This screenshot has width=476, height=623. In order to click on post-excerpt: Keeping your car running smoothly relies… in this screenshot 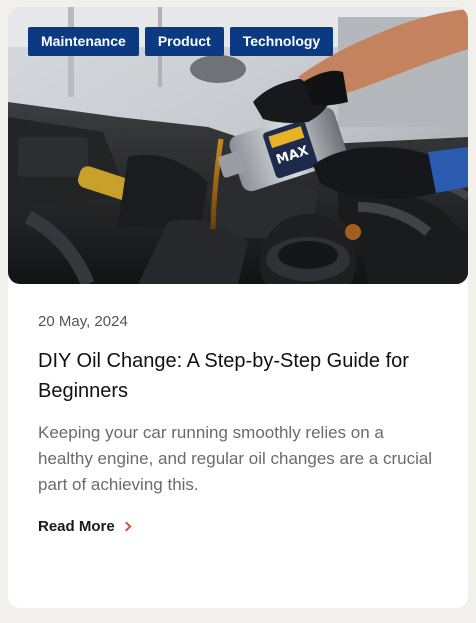, I will do `click(235, 458)`.